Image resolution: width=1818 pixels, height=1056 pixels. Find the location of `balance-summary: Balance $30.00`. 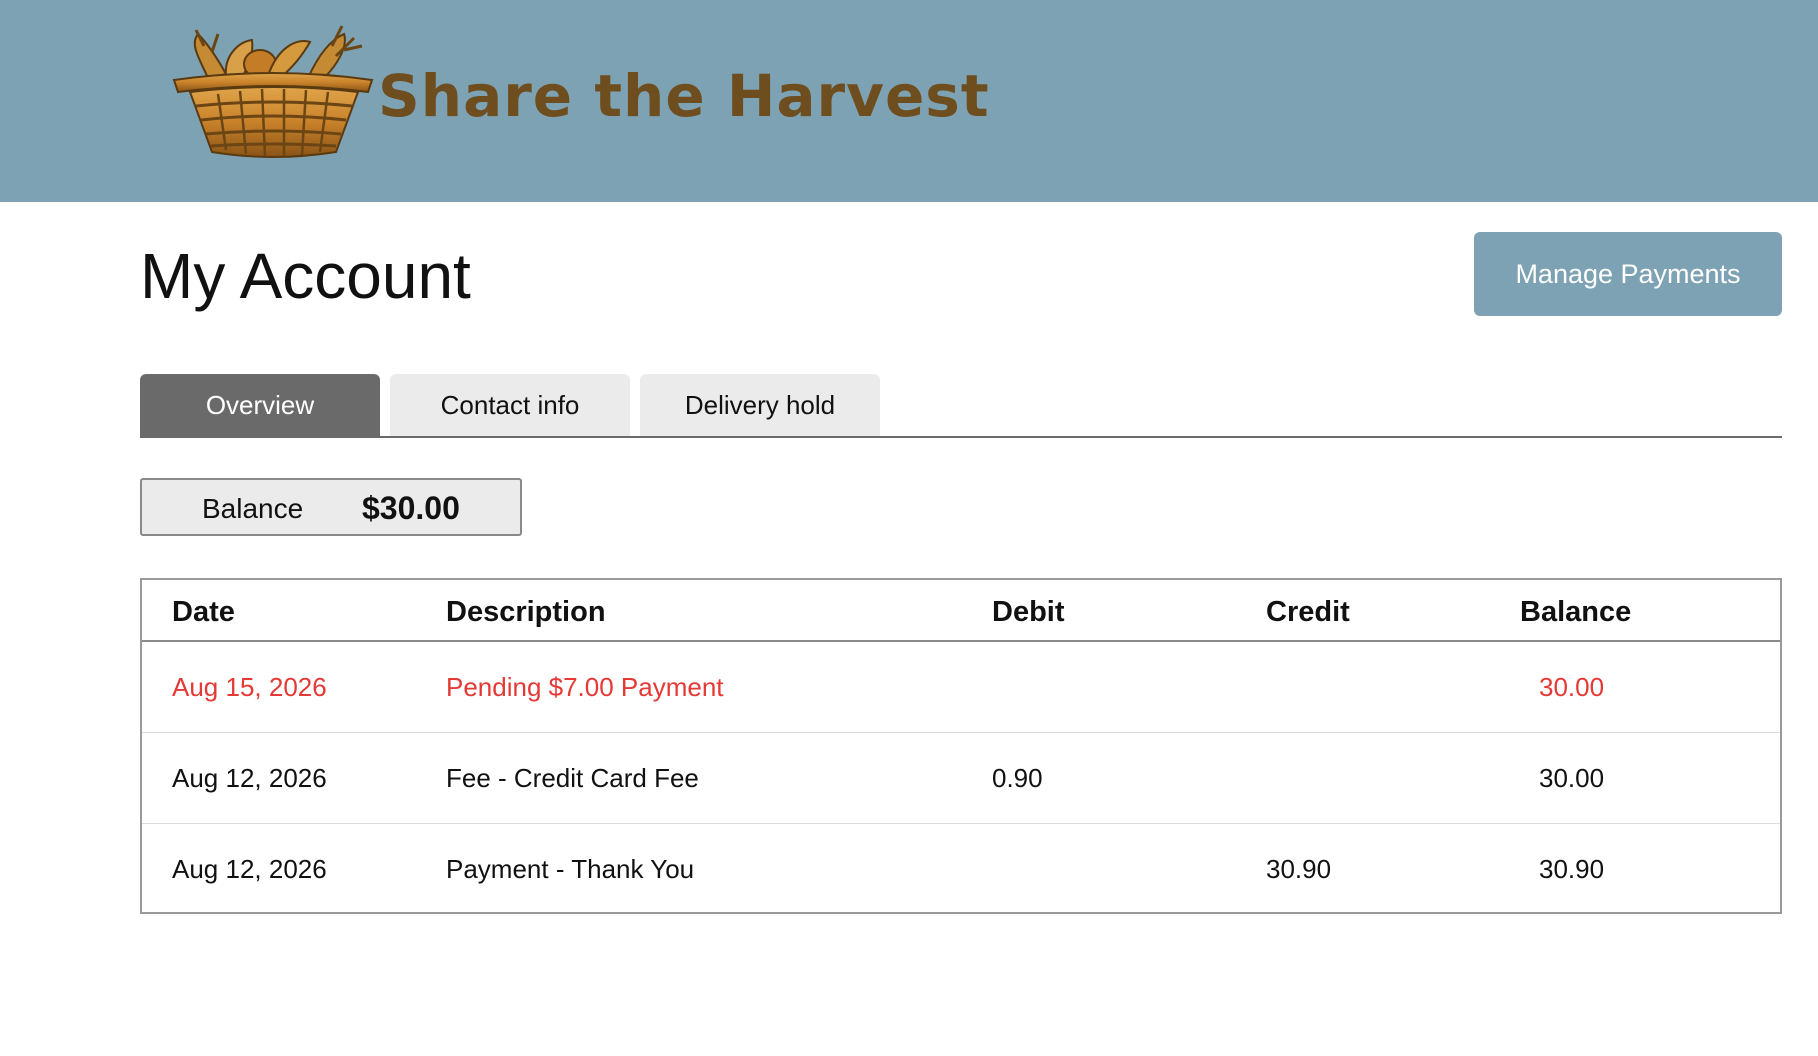

balance-summary: Balance $30.00 is located at coordinates (331, 507).